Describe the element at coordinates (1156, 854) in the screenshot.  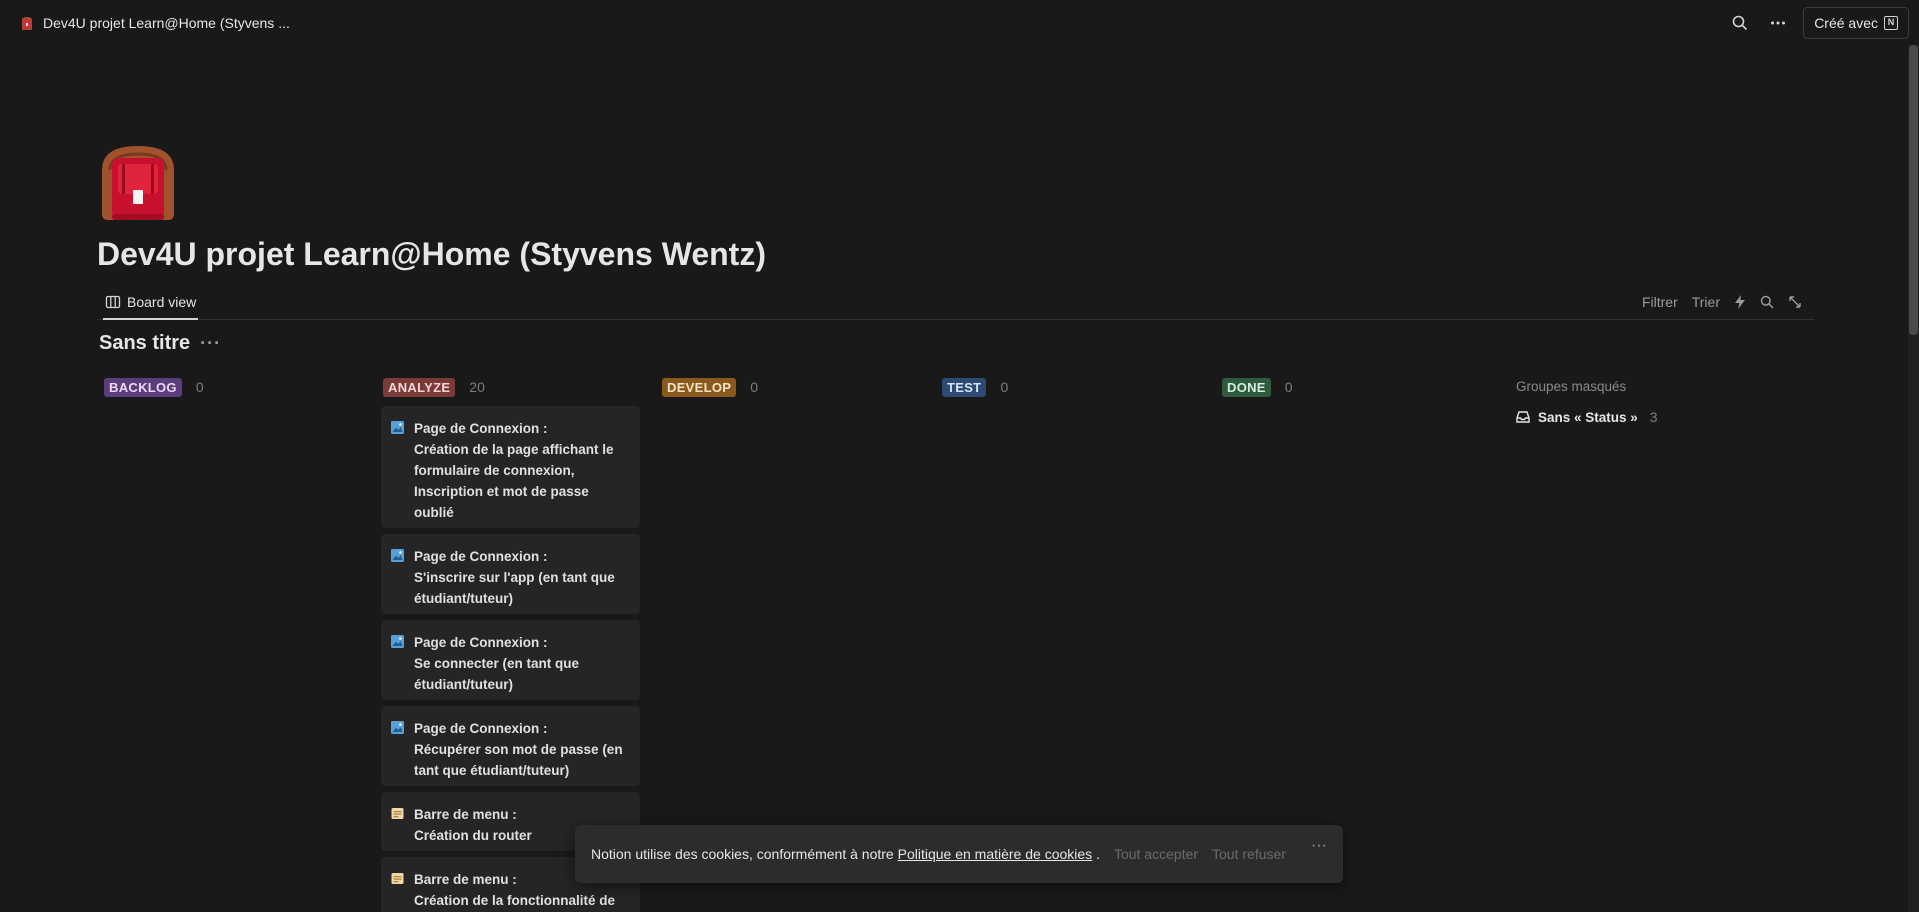
I see `accept-all-button: Tout accepter` at that location.